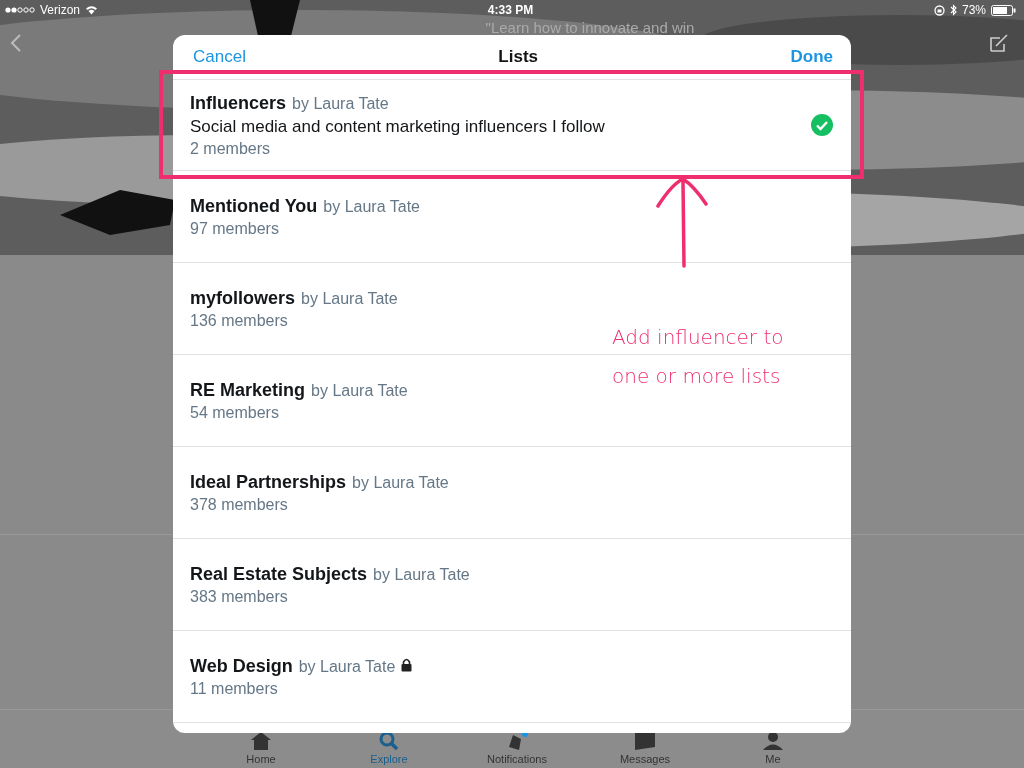 The image size is (1024, 768). Describe the element at coordinates (92, 10) in the screenshot. I see `wifi-icon` at that location.